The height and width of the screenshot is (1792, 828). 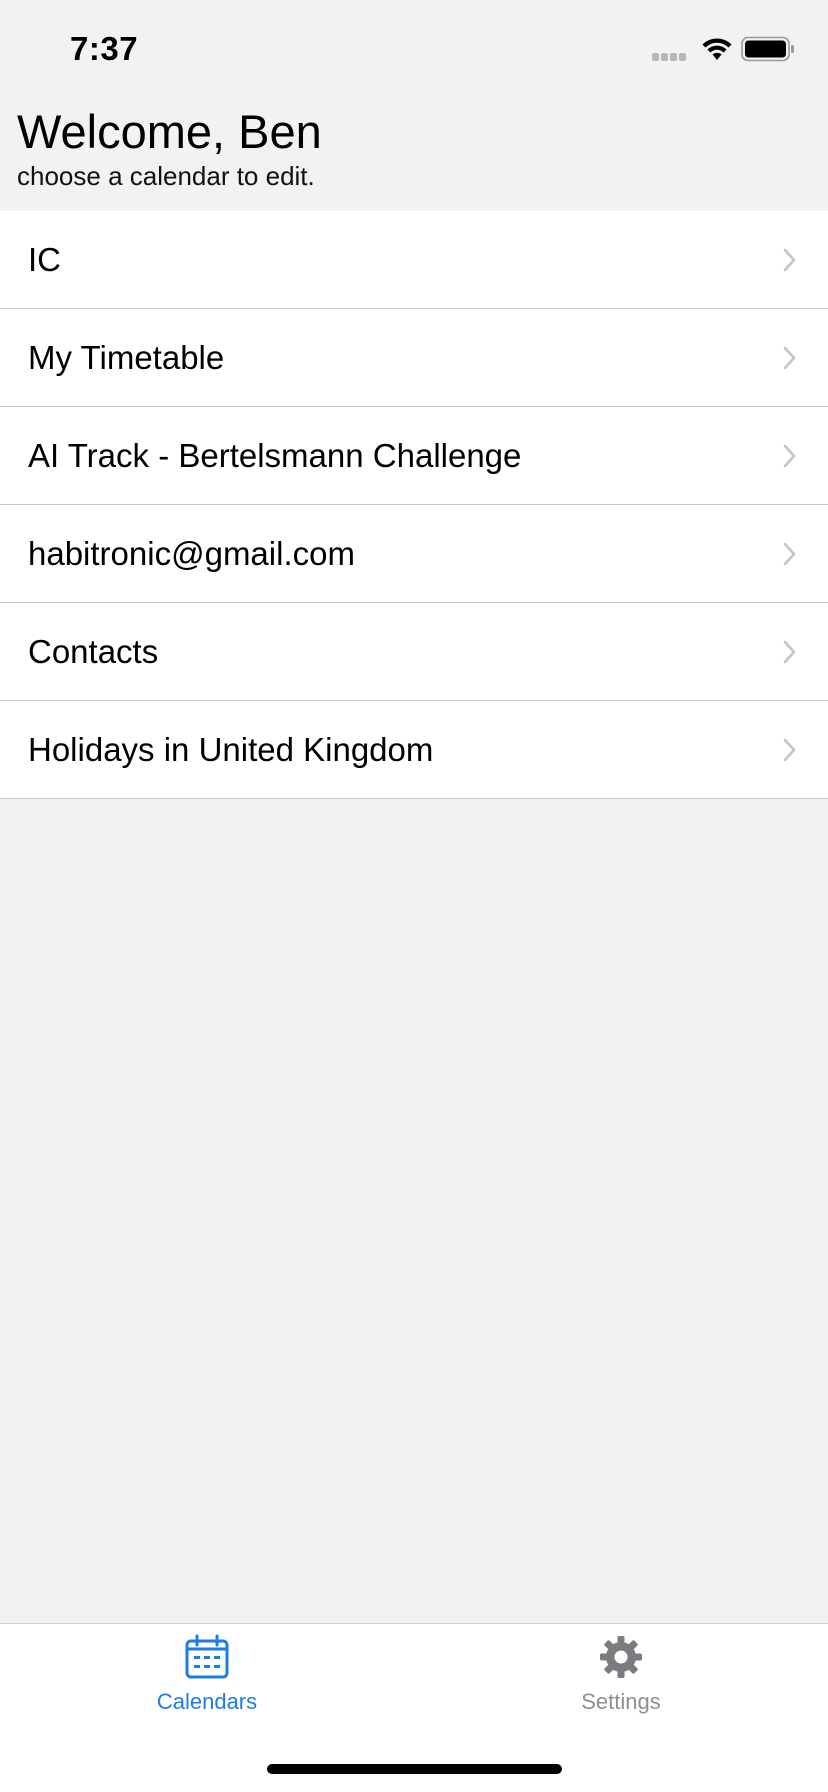 I want to click on calendar-row-my-timetable: My Timetable, so click(x=414, y=358).